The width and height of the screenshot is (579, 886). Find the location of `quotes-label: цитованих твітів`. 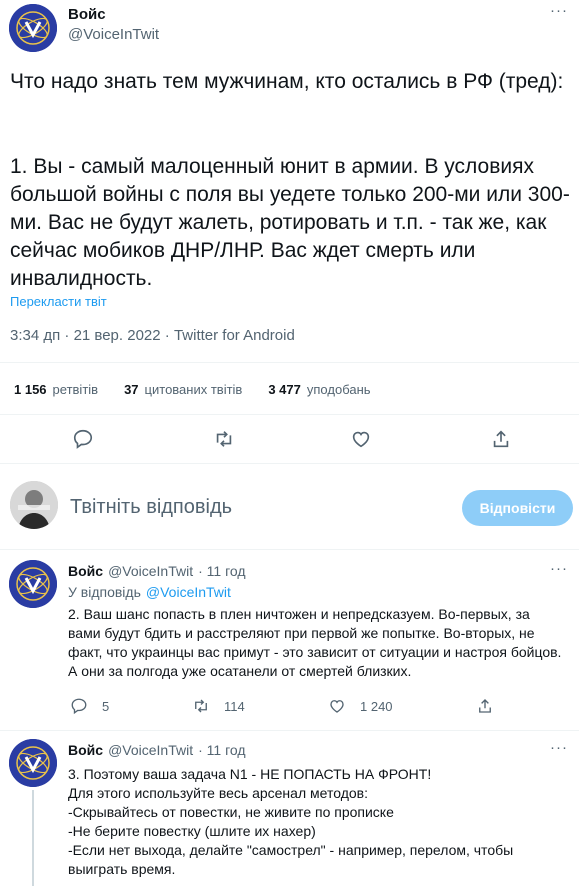

quotes-label: цитованих твітів is located at coordinates (194, 389).